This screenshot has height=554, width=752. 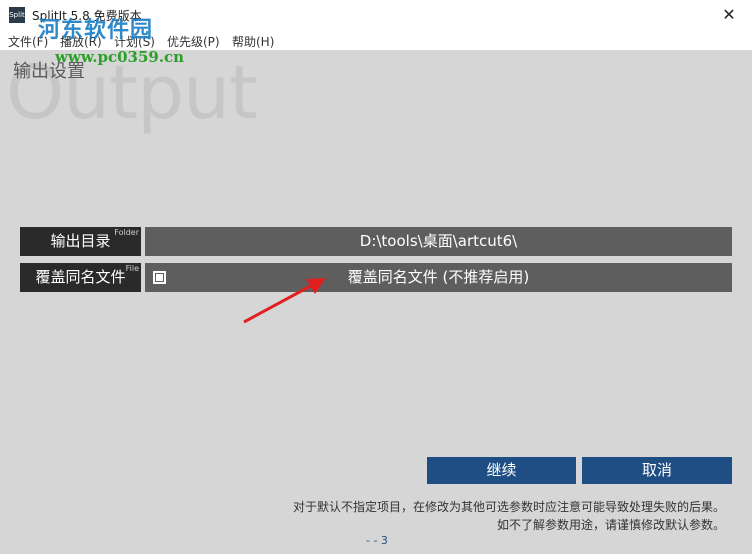 I want to click on cancel-button: 取消, so click(x=657, y=470).